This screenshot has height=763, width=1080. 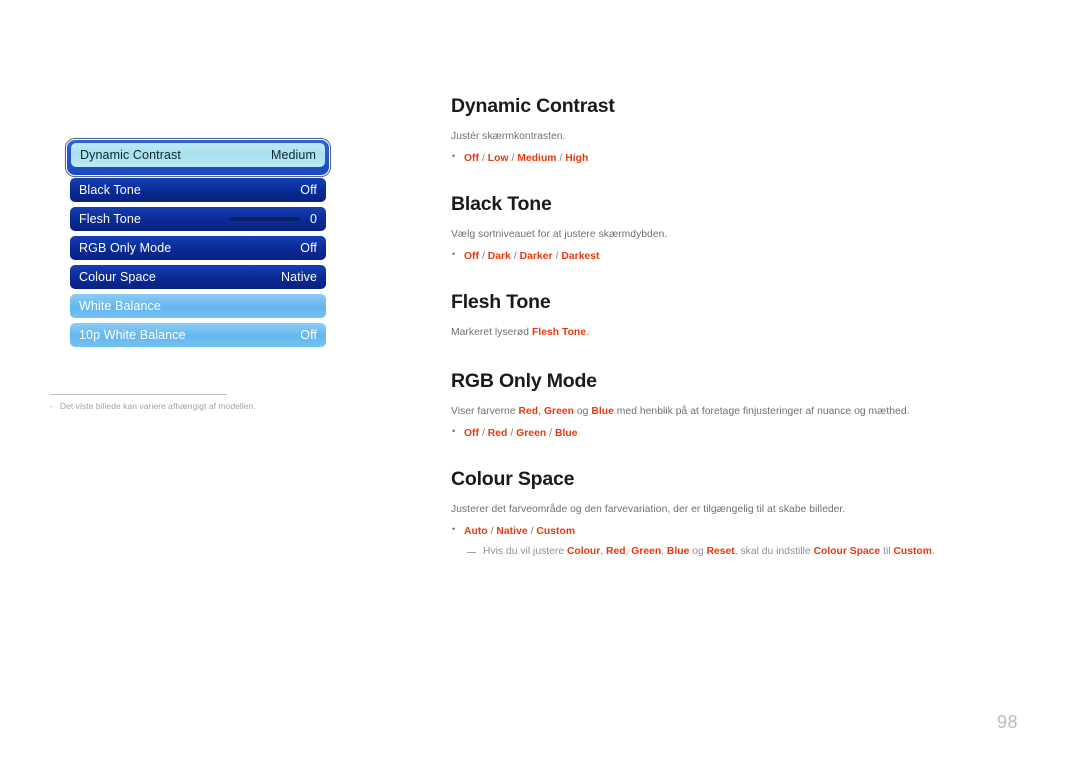 I want to click on note-highlight: Custom, so click(x=912, y=551).